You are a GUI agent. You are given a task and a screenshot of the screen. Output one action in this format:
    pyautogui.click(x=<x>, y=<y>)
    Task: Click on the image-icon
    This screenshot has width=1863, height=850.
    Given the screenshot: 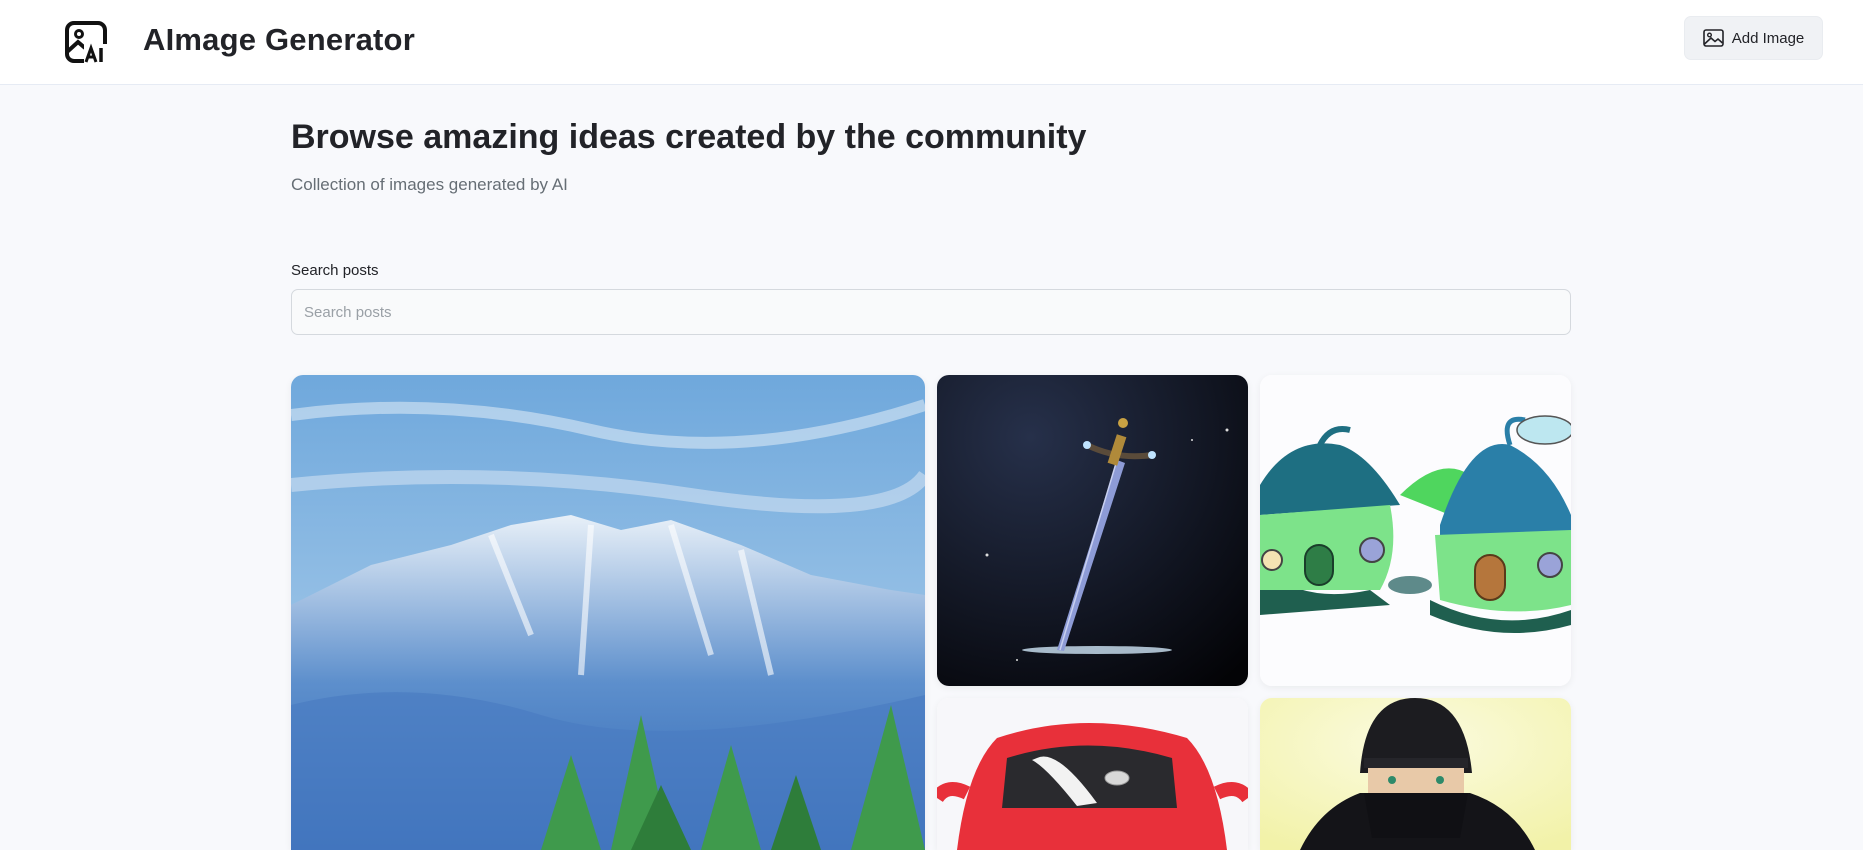 What is the action you would take?
    pyautogui.click(x=1713, y=38)
    